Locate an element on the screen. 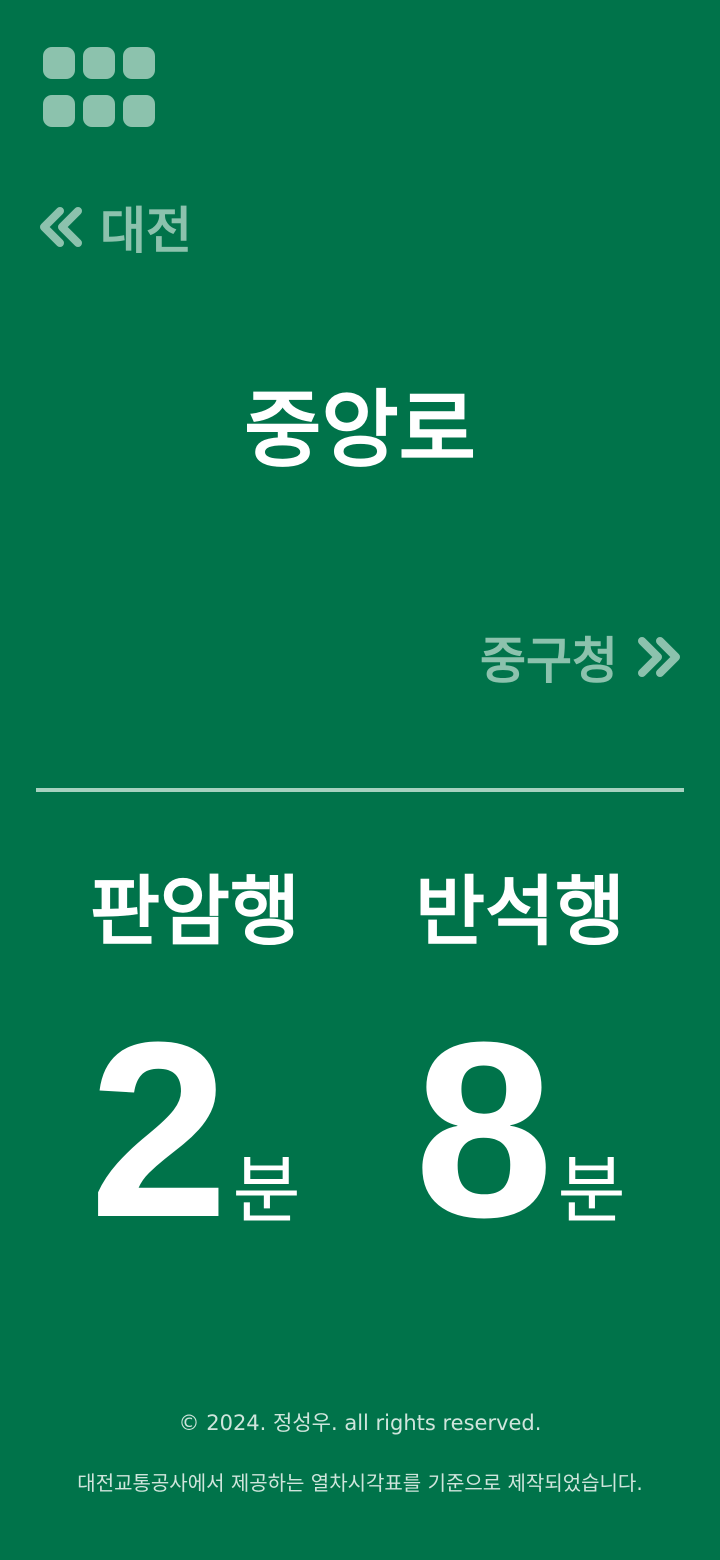  next-station-link: 중구청 is located at coordinates (581, 657).